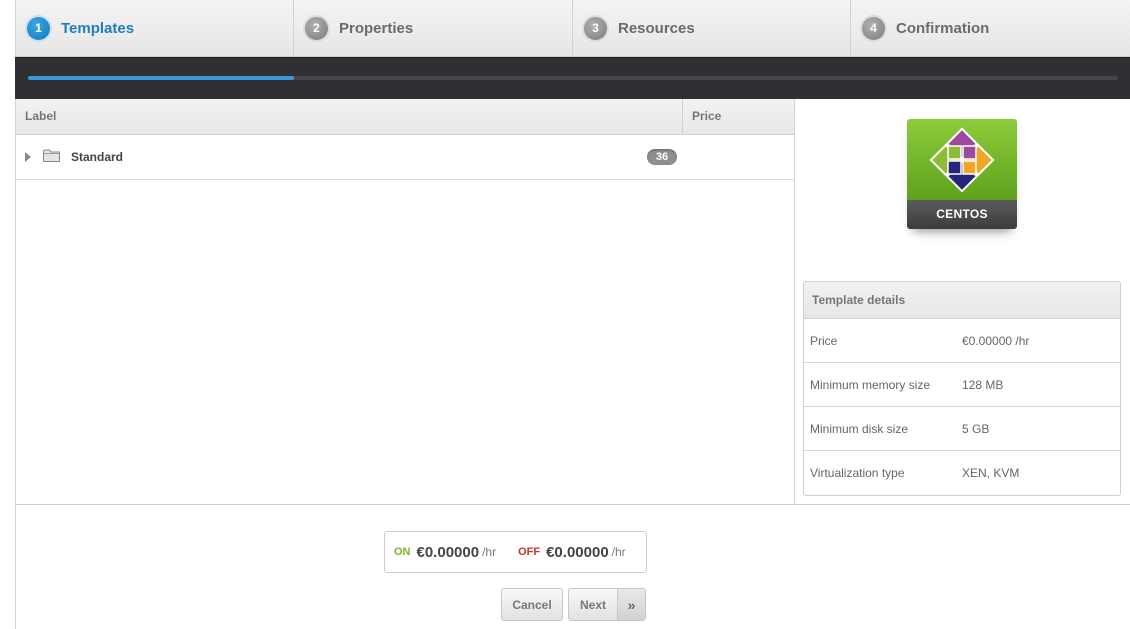 Image resolution: width=1130 pixels, height=629 pixels. Describe the element at coordinates (405, 157) in the screenshot. I see `table-row: Standard 36` at that location.